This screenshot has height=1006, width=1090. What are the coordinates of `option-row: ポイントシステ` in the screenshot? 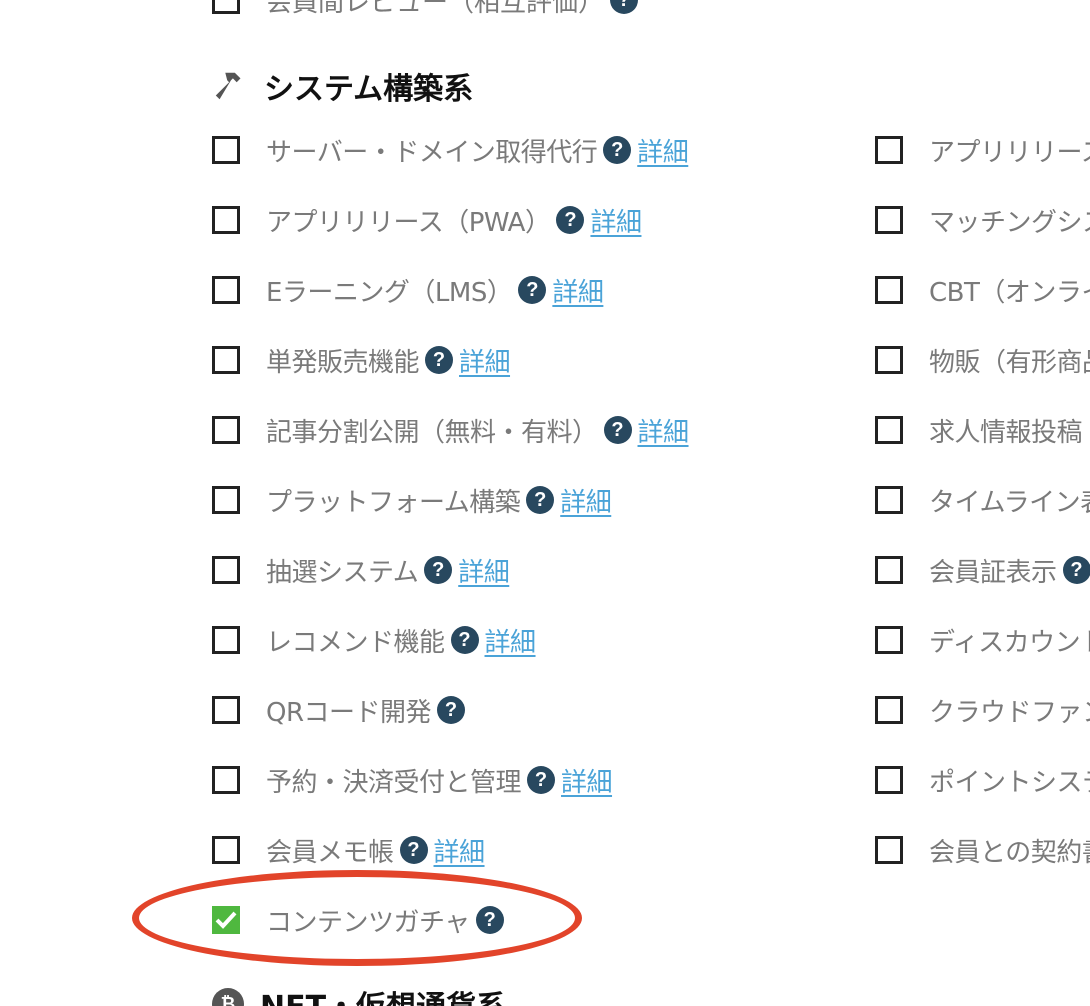 It's located at (982, 780).